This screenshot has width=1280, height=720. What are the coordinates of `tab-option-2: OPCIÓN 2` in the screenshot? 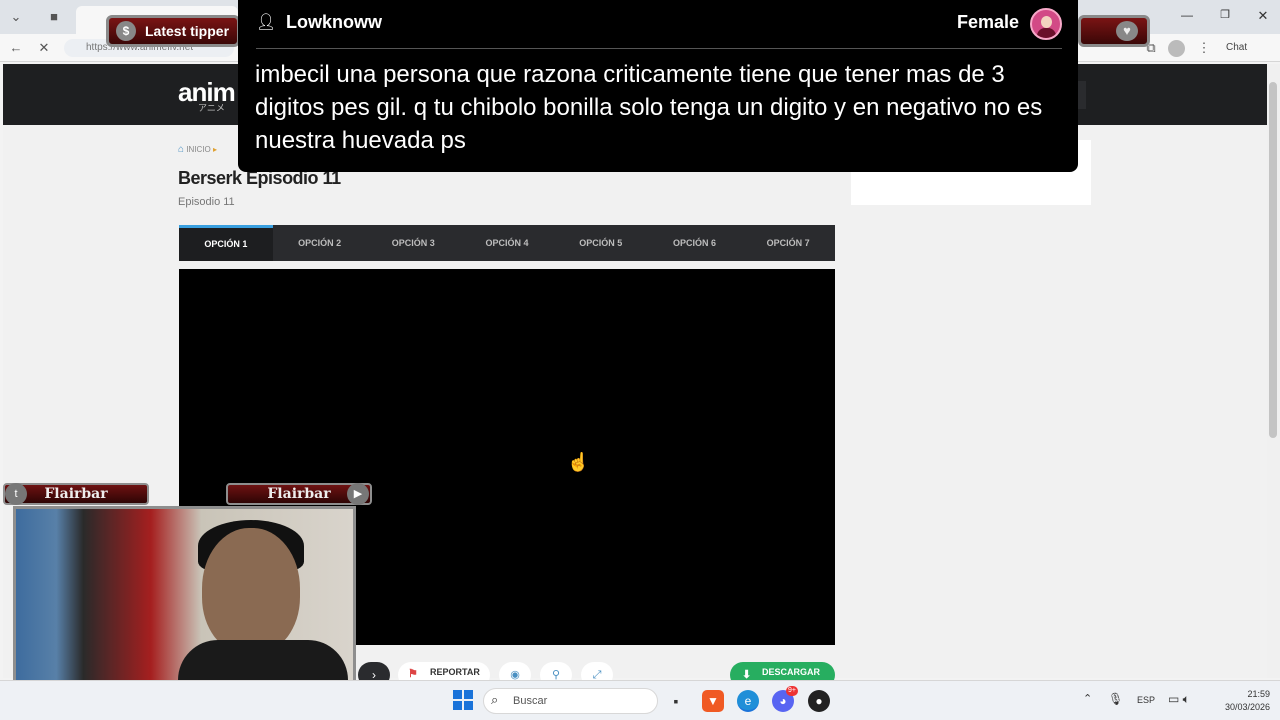 It's located at (320, 243).